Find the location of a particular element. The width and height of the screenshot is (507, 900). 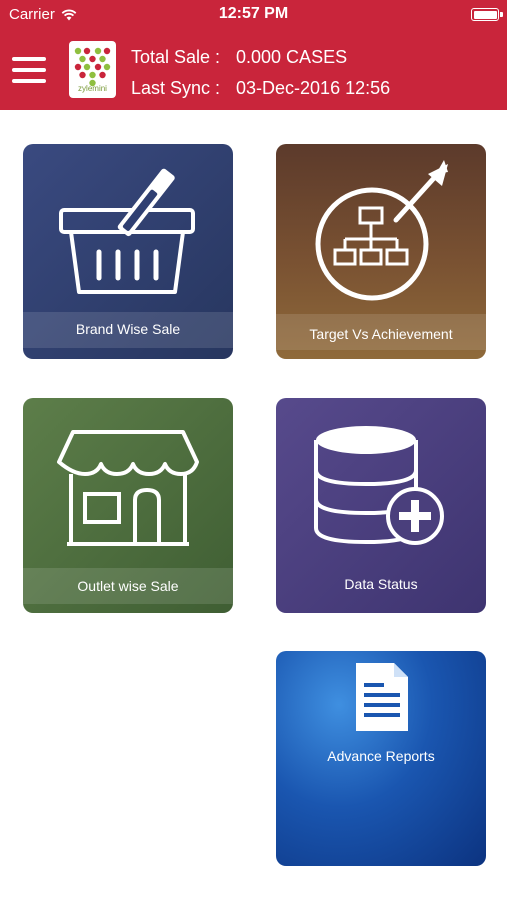

tile-outlet-wise-sale: Outlet wise Sale is located at coordinates (128, 505).